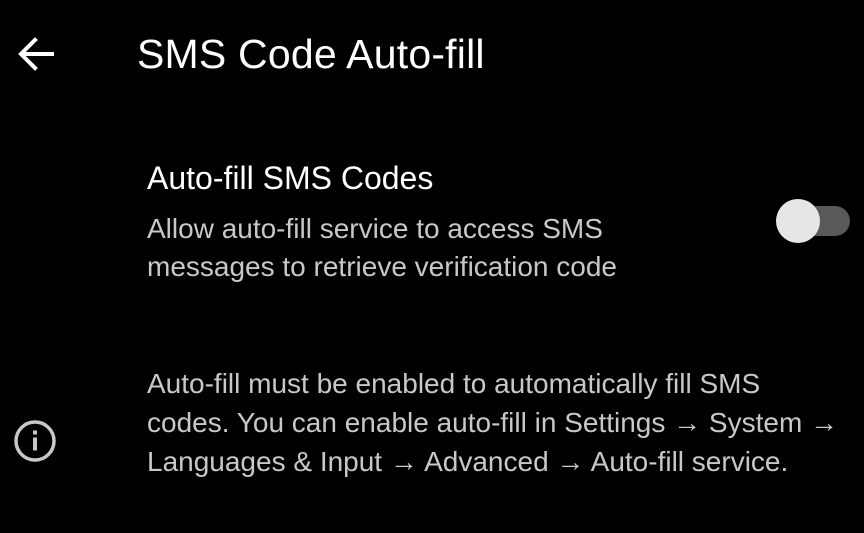 Image resolution: width=864 pixels, height=533 pixels. Describe the element at coordinates (35, 441) in the screenshot. I see `info-icon` at that location.